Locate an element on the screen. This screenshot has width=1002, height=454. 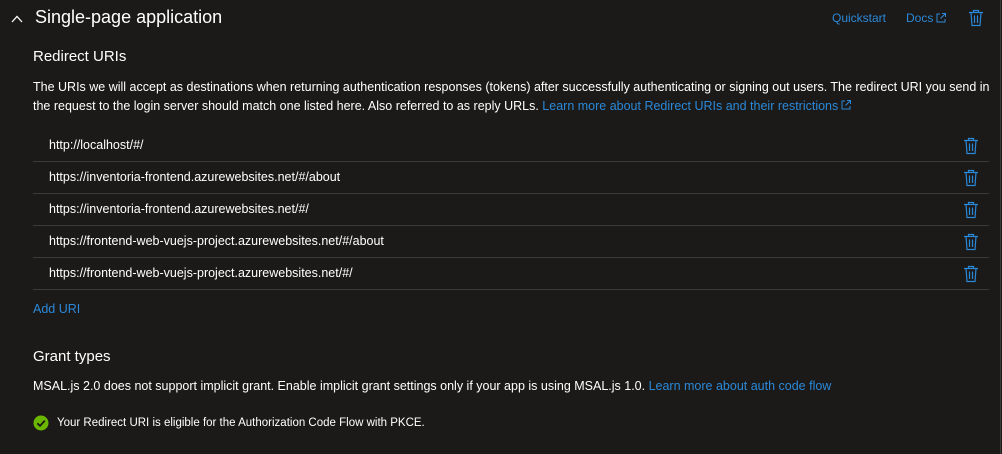
redirect-uris-heading: Redirect URIs is located at coordinates (80, 56).